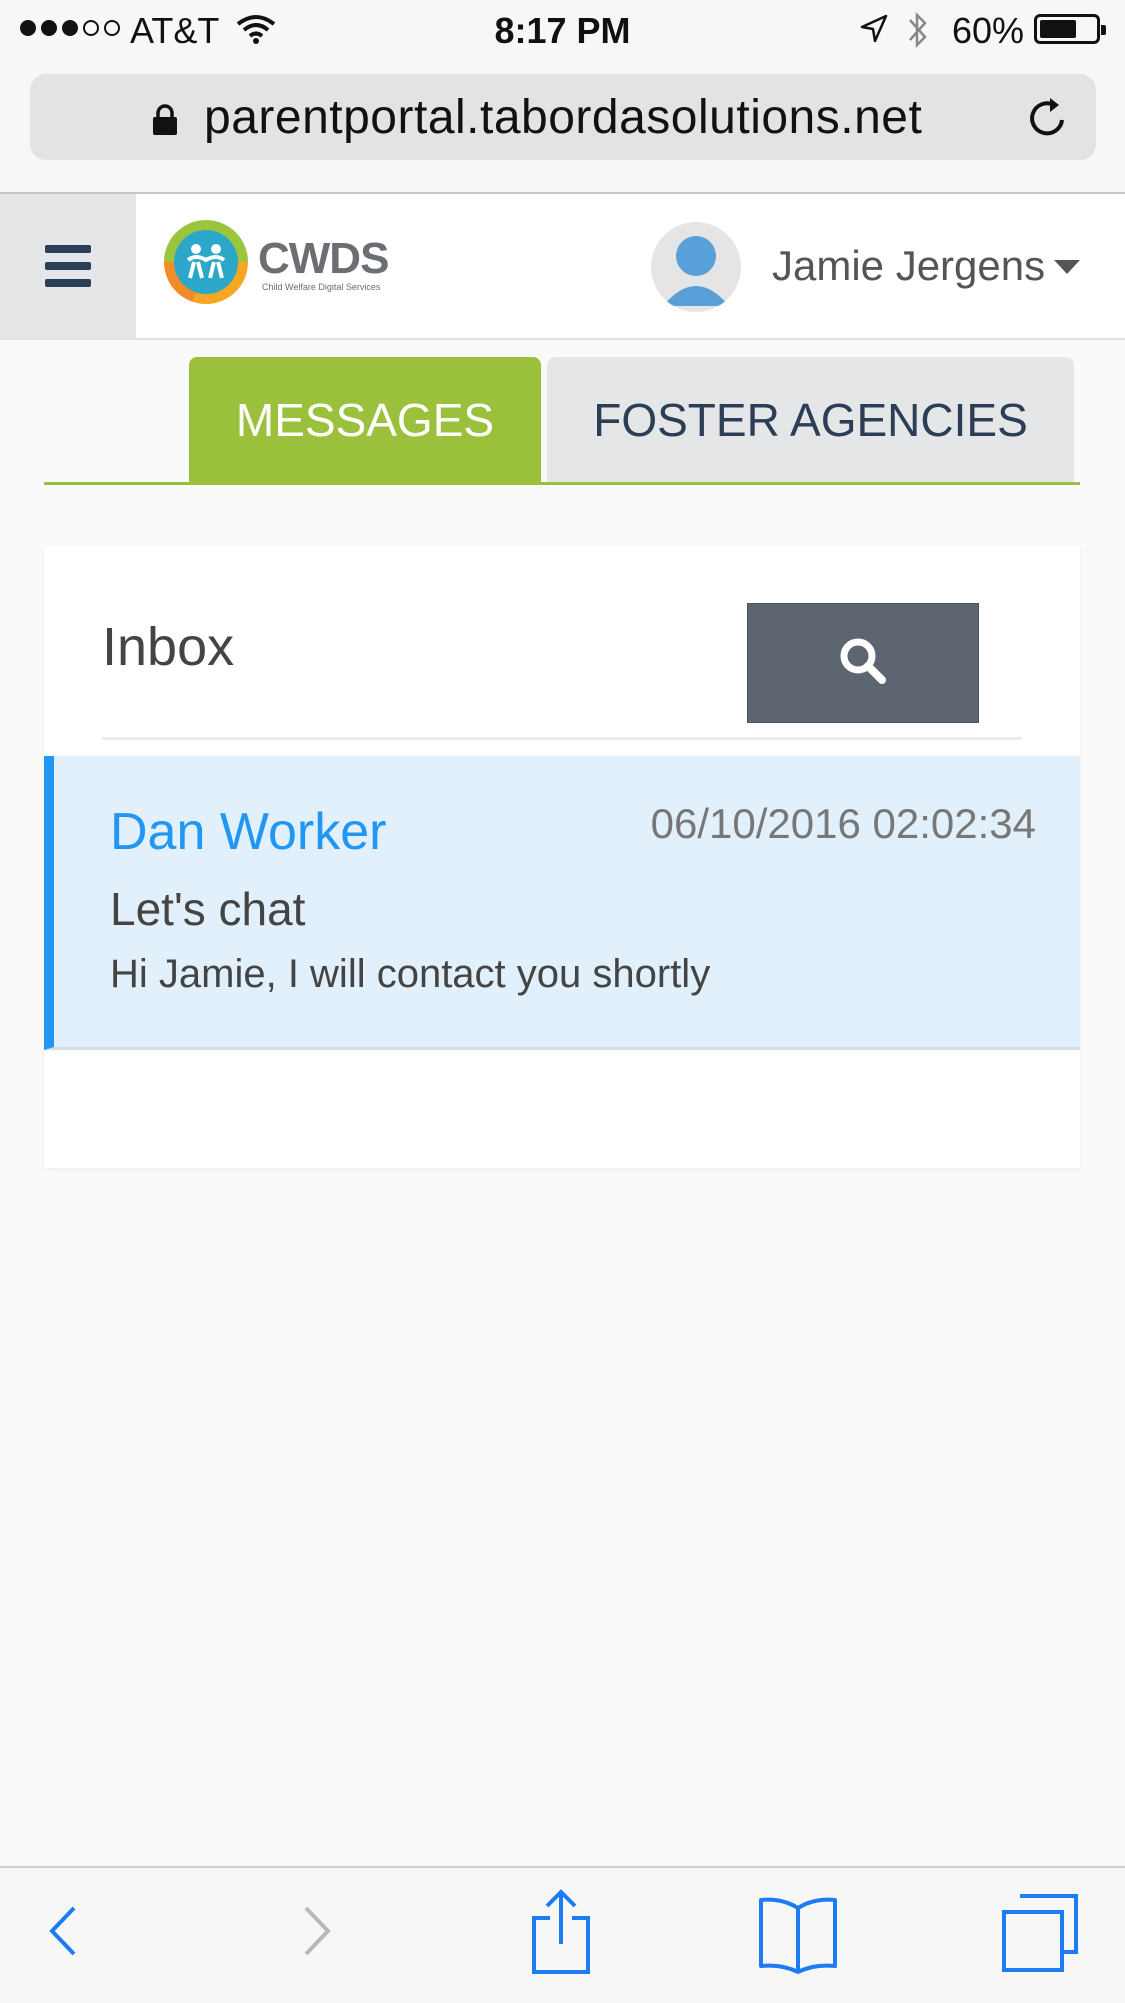  Describe the element at coordinates (206, 262) in the screenshot. I see `family-icon` at that location.